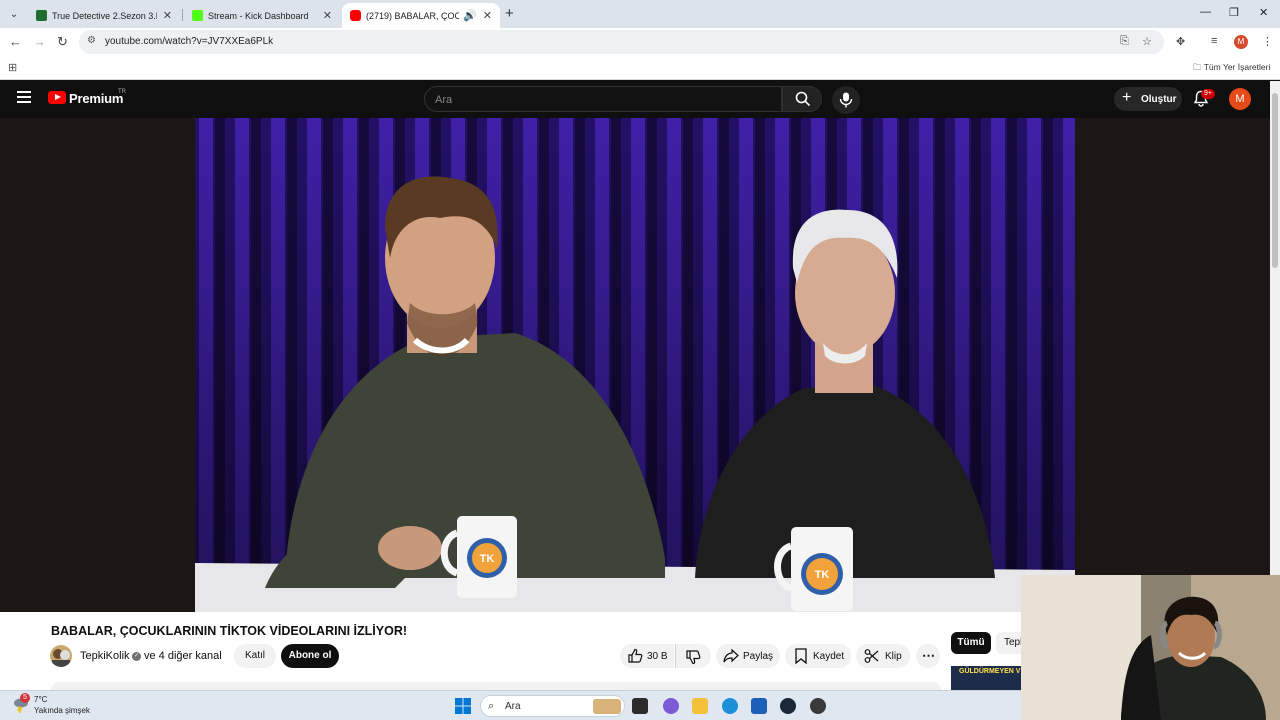  Describe the element at coordinates (731, 655) in the screenshot. I see `share-icon` at that location.